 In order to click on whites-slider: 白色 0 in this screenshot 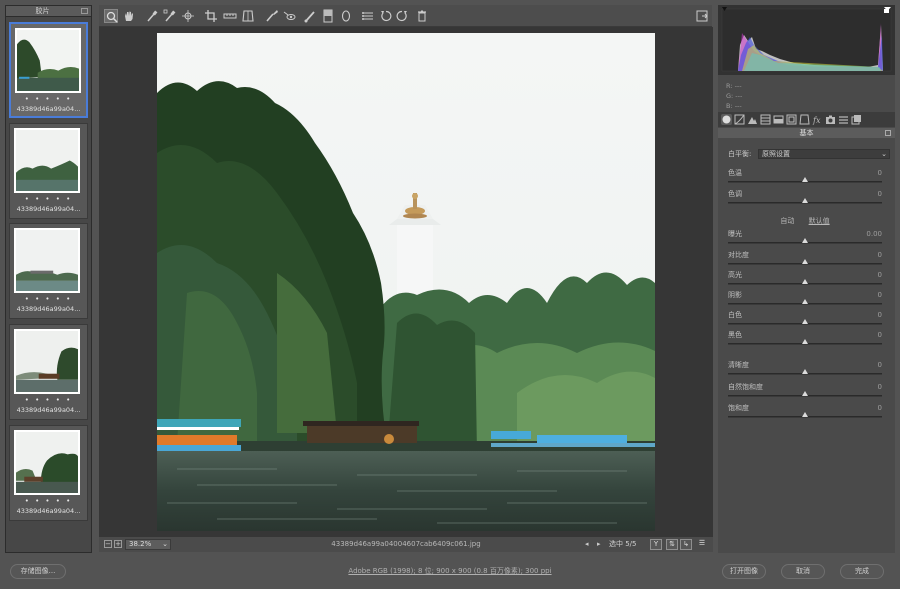, I will do `click(805, 320)`.